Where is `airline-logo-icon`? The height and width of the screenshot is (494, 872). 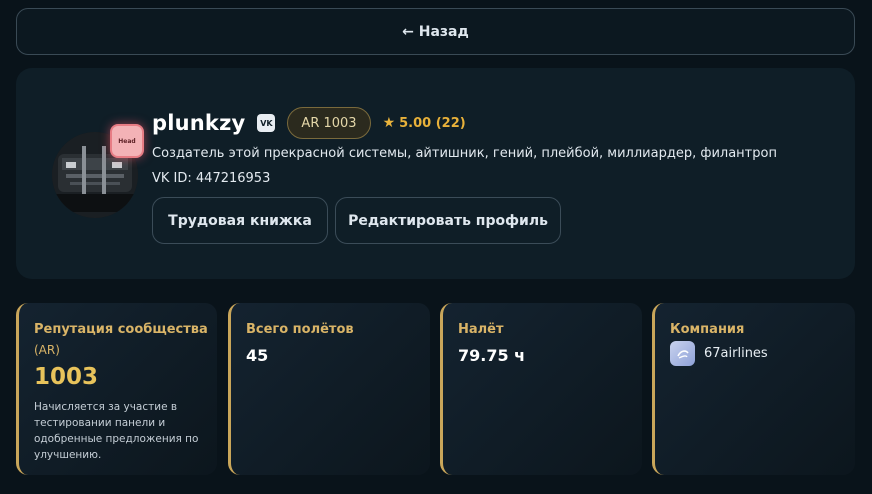
airline-logo-icon is located at coordinates (682, 353).